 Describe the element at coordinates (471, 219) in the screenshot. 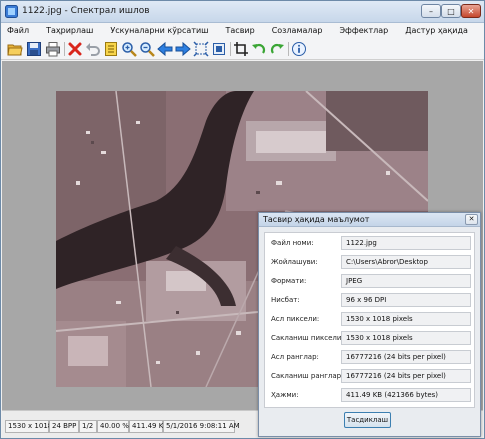

I see `dialog-close-button: ✕` at that location.